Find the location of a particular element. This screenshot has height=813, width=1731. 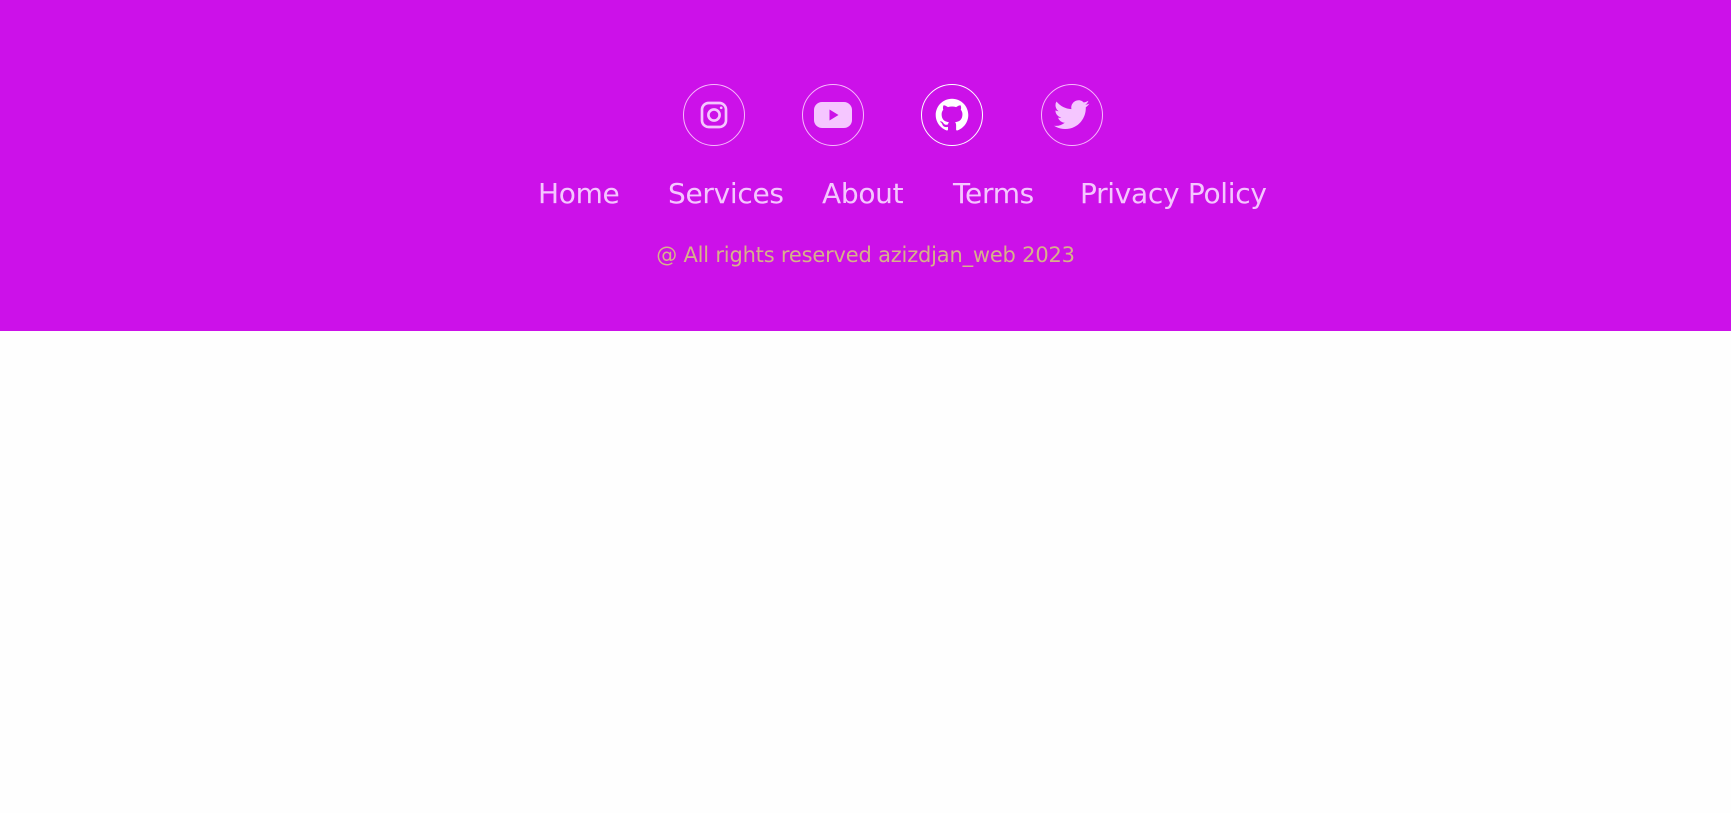

github-icon is located at coordinates (952, 115).